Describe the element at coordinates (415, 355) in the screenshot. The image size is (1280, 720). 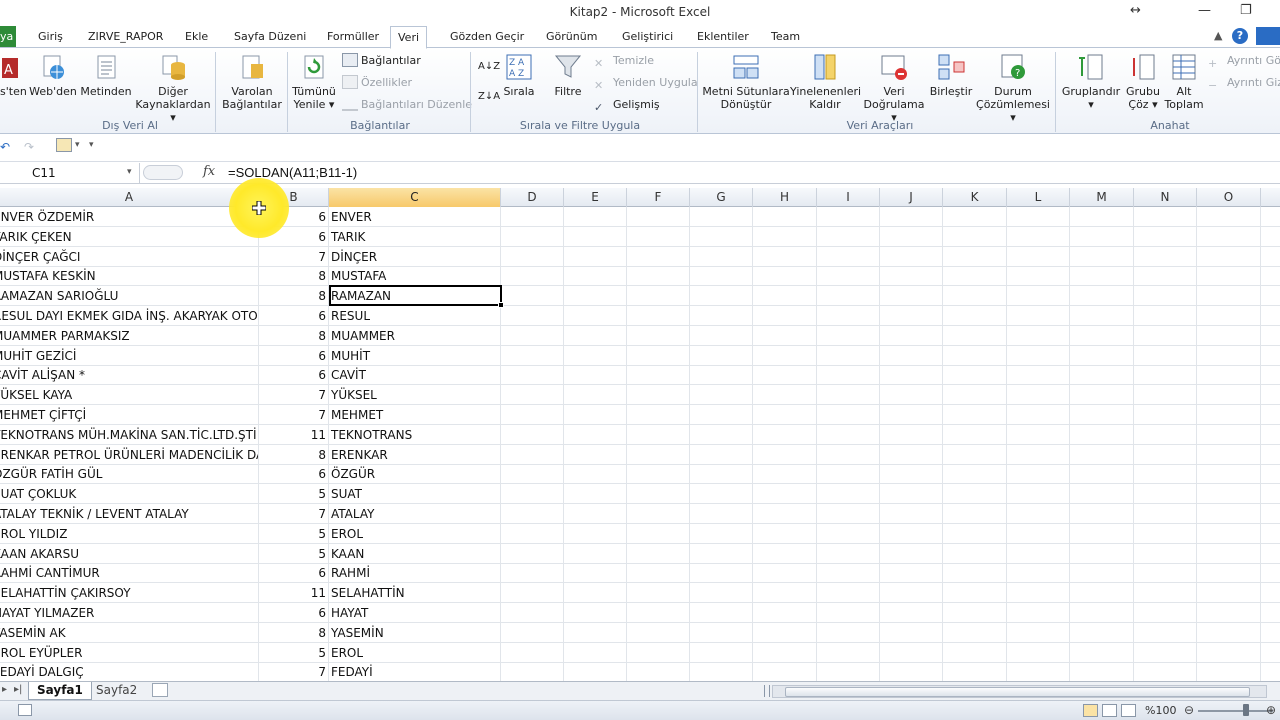
I see `cell-c: MUHİT` at that location.